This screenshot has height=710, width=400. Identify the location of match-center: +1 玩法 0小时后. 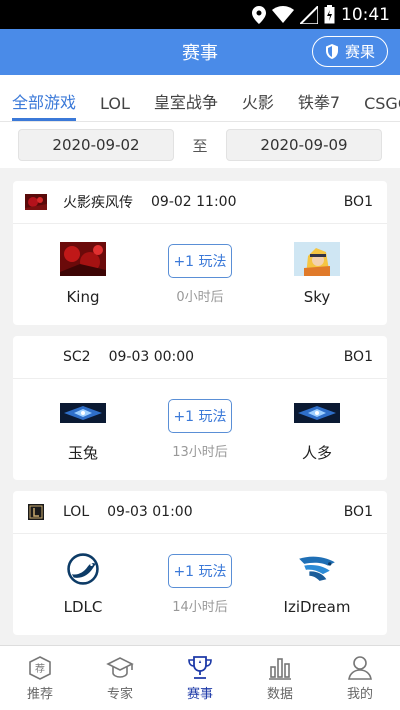
(200, 274).